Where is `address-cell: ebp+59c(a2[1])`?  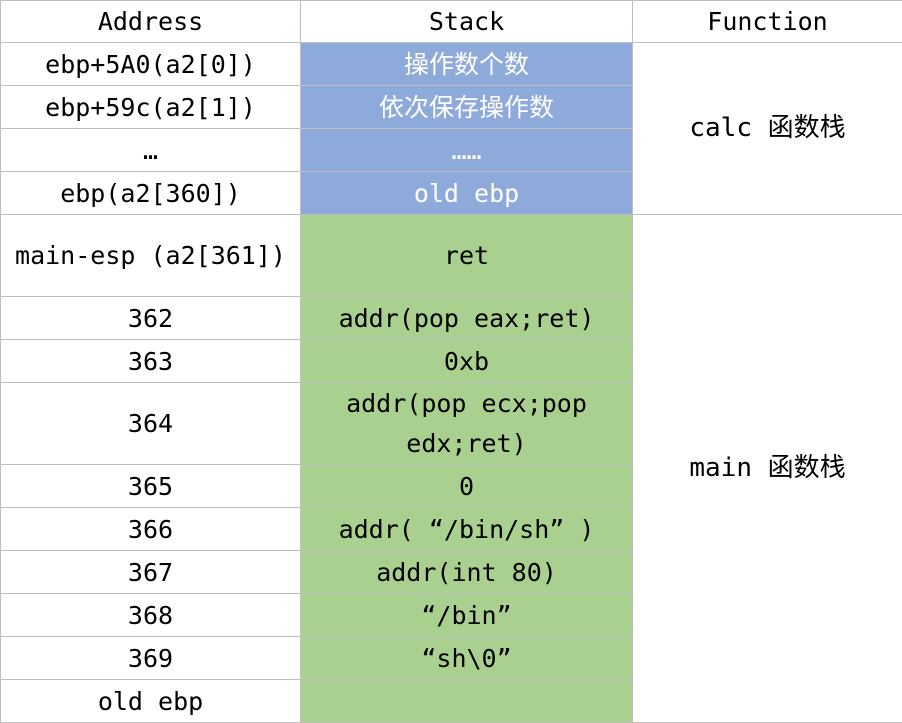 address-cell: ebp+59c(a2[1]) is located at coordinates (151, 107).